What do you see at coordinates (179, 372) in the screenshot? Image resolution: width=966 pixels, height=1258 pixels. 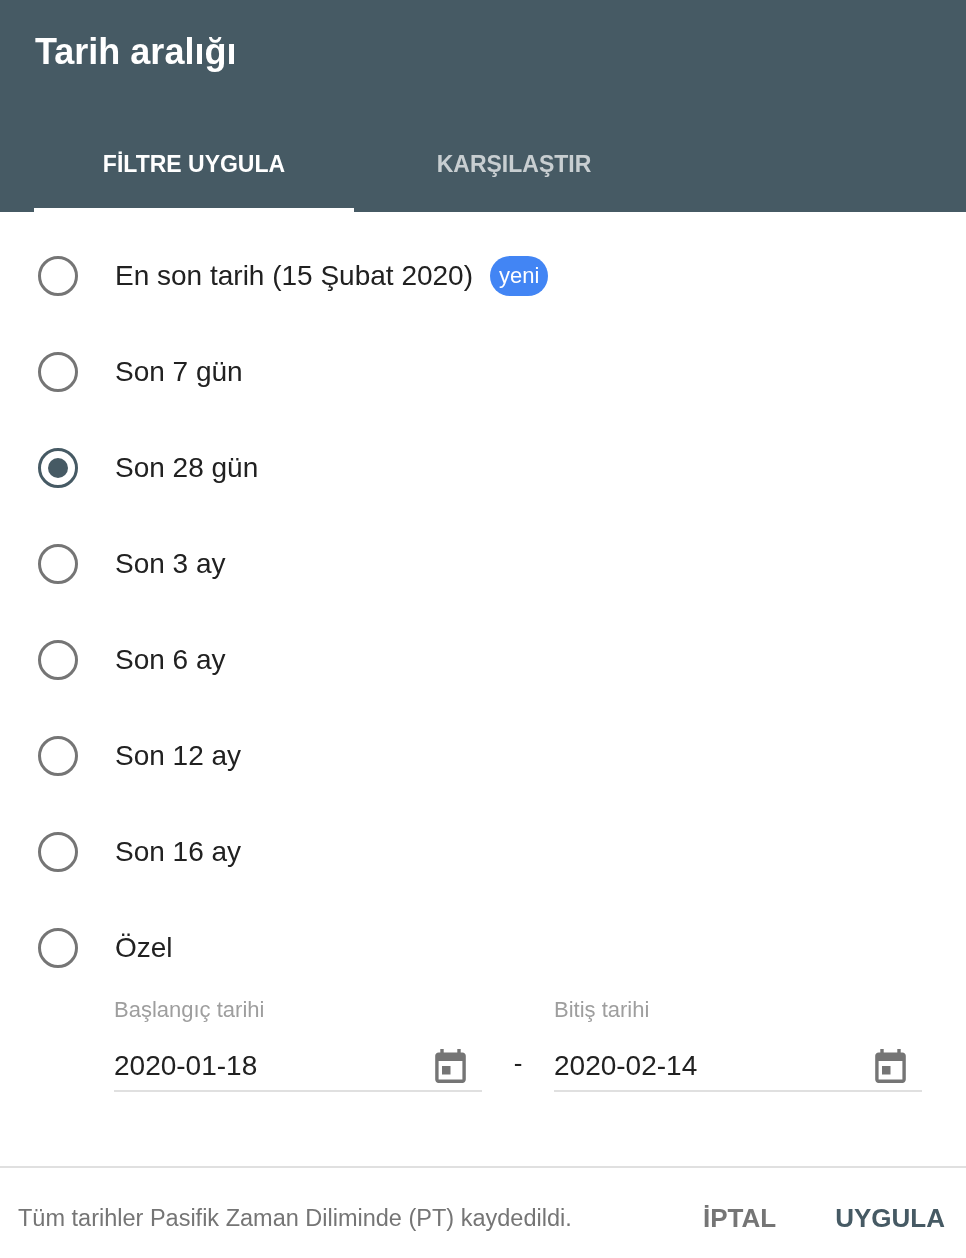 I see `option-label: Son 7 gün` at bounding box center [179, 372].